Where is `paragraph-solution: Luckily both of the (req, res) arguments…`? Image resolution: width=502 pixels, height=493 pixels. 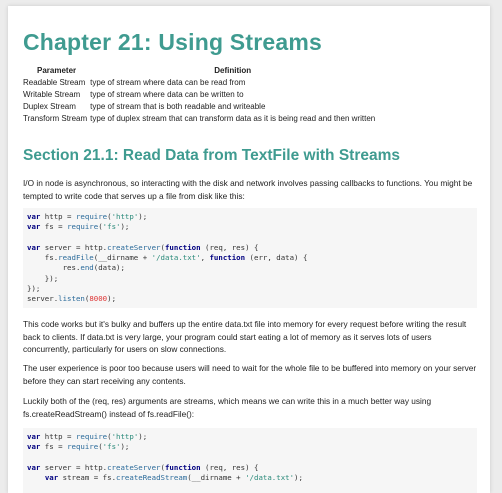 paragraph-solution: Luckily both of the (req, res) arguments… is located at coordinates (227, 407).